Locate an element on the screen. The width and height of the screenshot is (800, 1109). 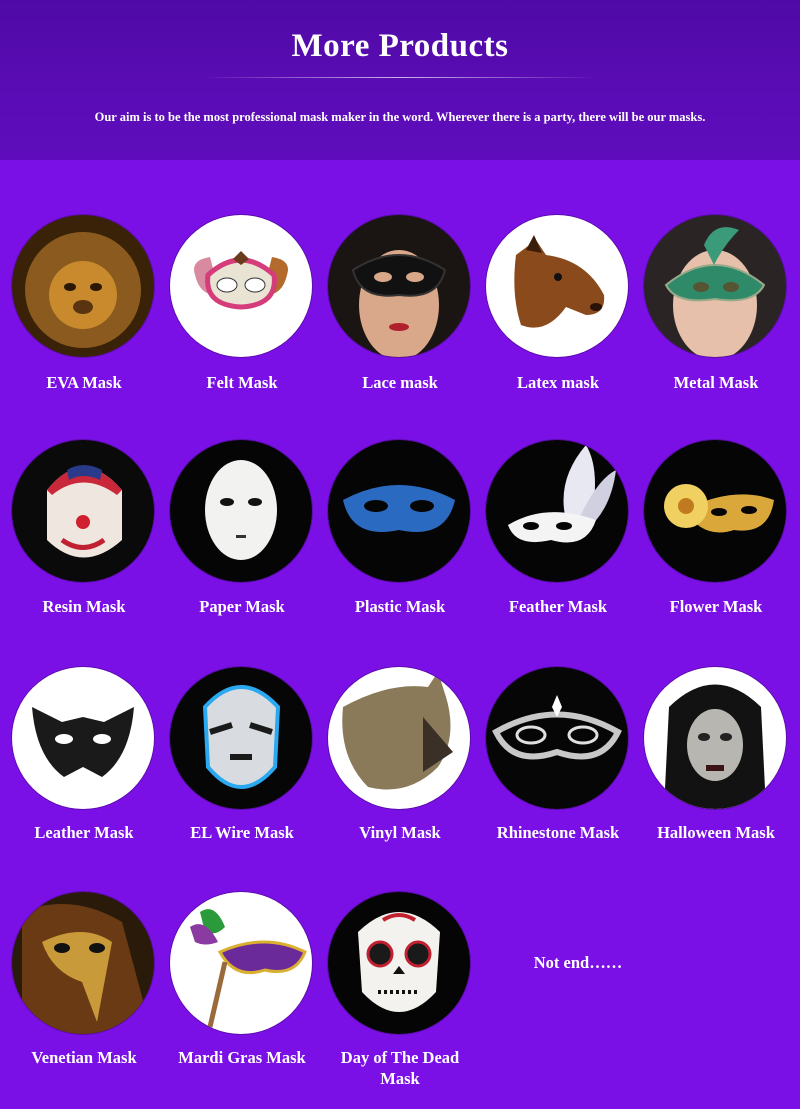
felt-puppy-mask-icon is located at coordinates (241, 286).